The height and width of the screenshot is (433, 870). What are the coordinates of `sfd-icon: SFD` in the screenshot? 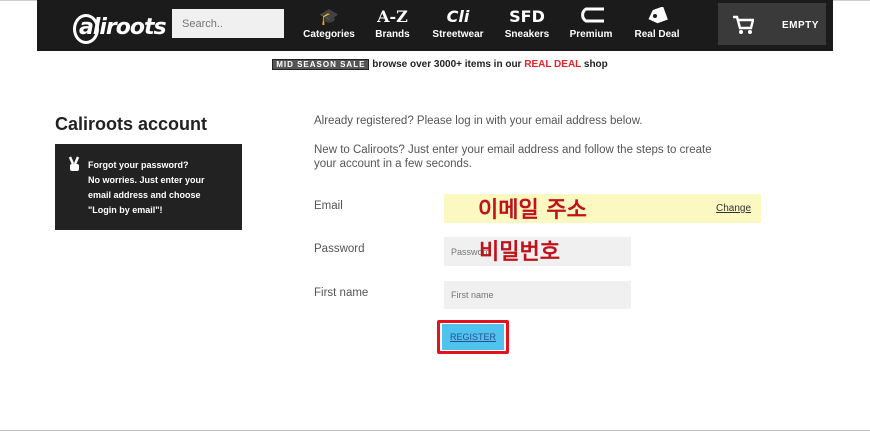 It's located at (527, 16).